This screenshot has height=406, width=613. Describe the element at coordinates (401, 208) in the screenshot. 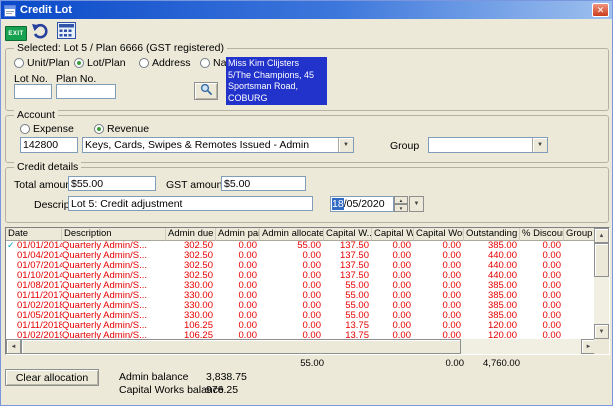

I see `spin-down-button: ▼` at that location.